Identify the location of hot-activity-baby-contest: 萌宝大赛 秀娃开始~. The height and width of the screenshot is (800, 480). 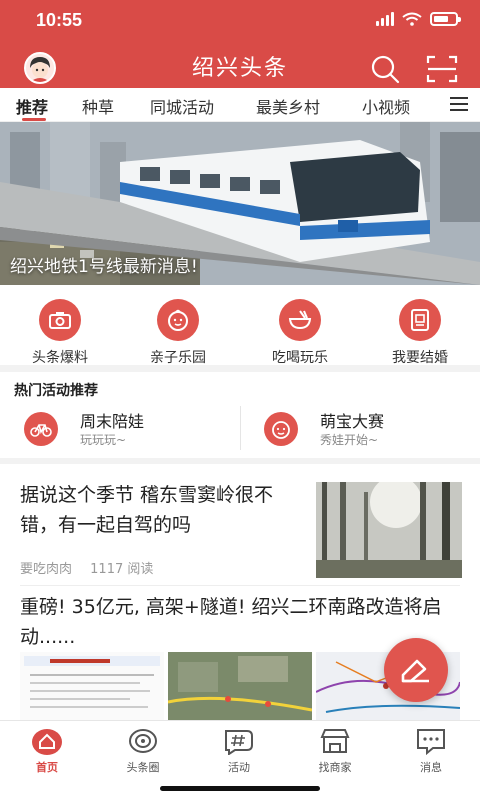
(364, 430).